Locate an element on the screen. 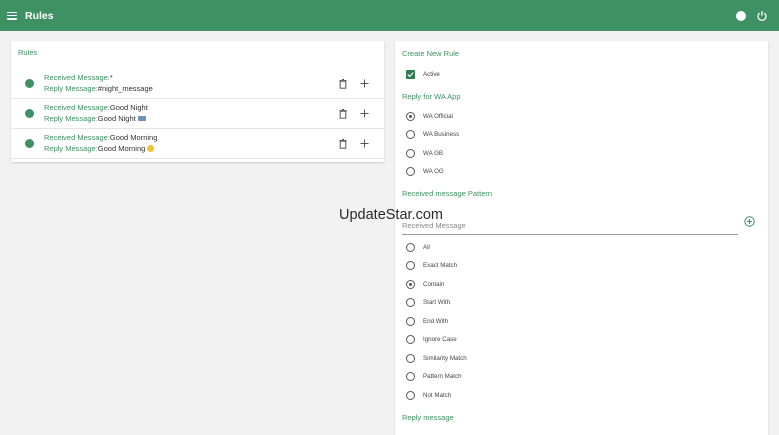 The image size is (779, 435). radio-wa-official: WA Official is located at coordinates (429, 116).